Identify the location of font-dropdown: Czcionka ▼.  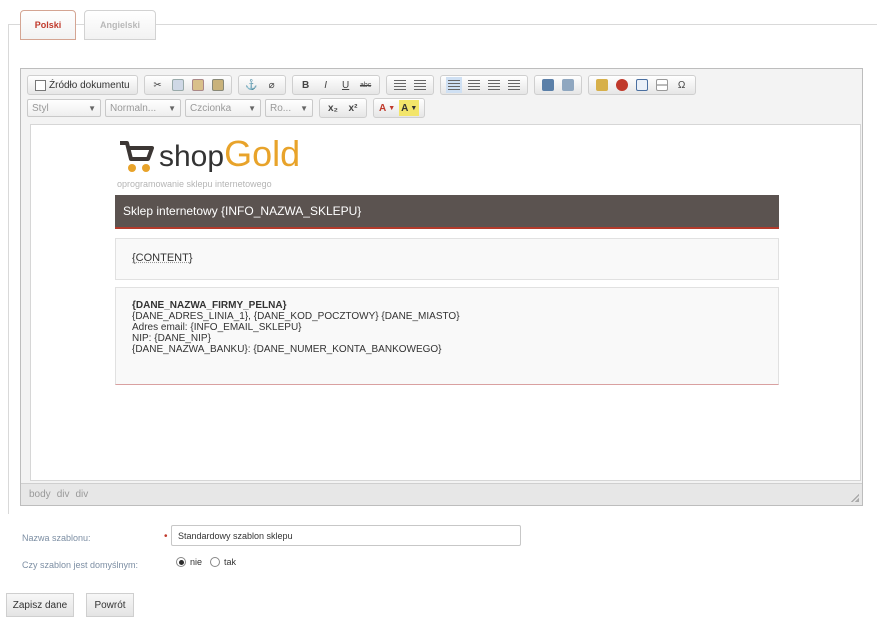
(223, 108).